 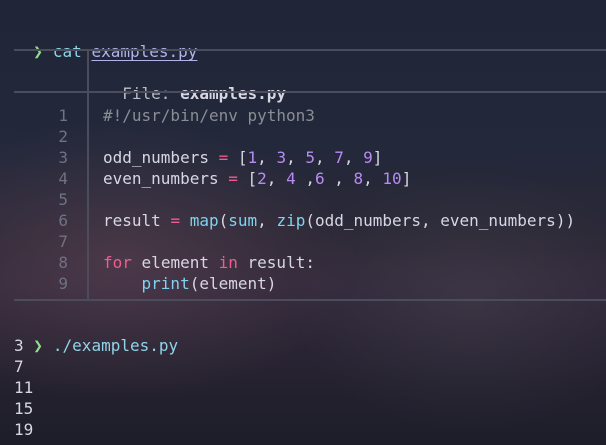 What do you see at coordinates (115, 345) in the screenshot?
I see `run-command: ./examples.py` at bounding box center [115, 345].